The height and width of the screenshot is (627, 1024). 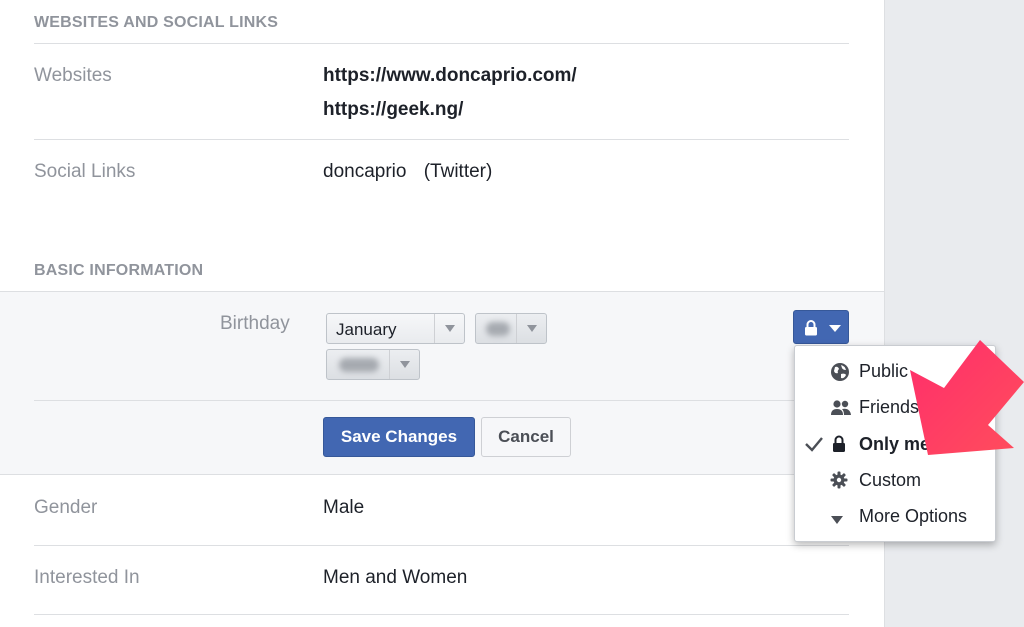 I want to click on privacy-option-more: More Options, so click(x=895, y=517).